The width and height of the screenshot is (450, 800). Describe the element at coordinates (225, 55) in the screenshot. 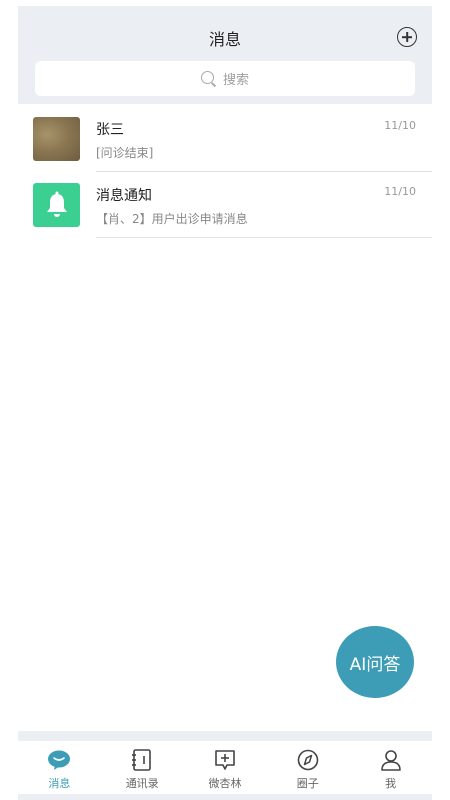

I see `header: 消息 搜索` at that location.